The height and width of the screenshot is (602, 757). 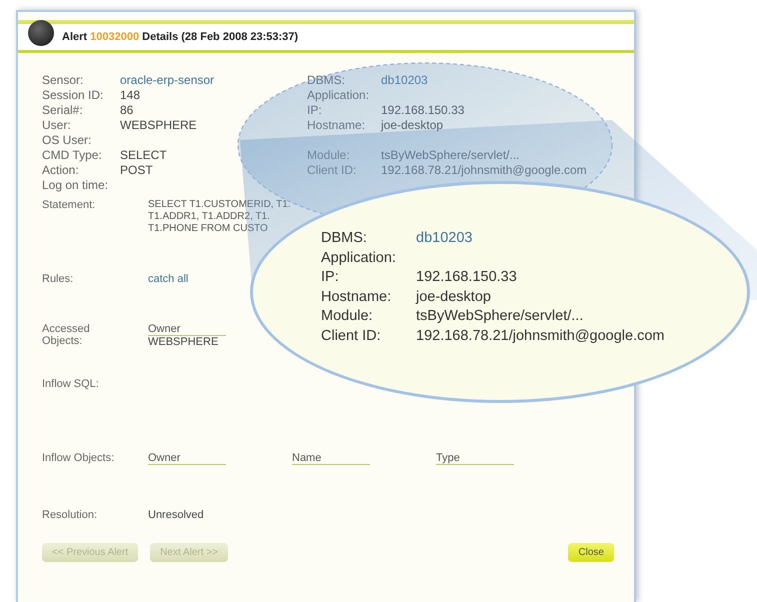 What do you see at coordinates (475, 458) in the screenshot?
I see `column-header: Type` at bounding box center [475, 458].